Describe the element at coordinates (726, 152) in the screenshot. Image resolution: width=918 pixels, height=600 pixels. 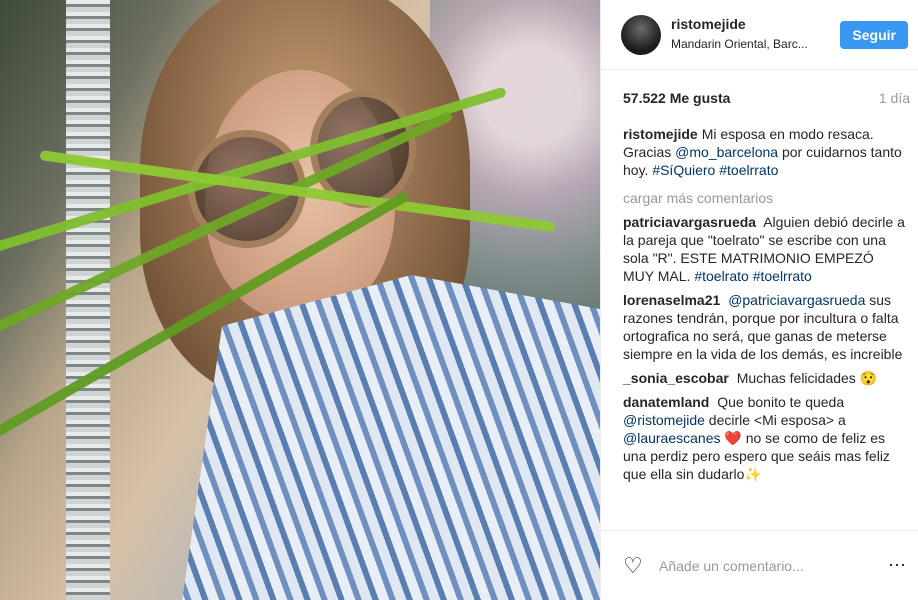
I see `caption-mention: @mo_barcelona` at that location.